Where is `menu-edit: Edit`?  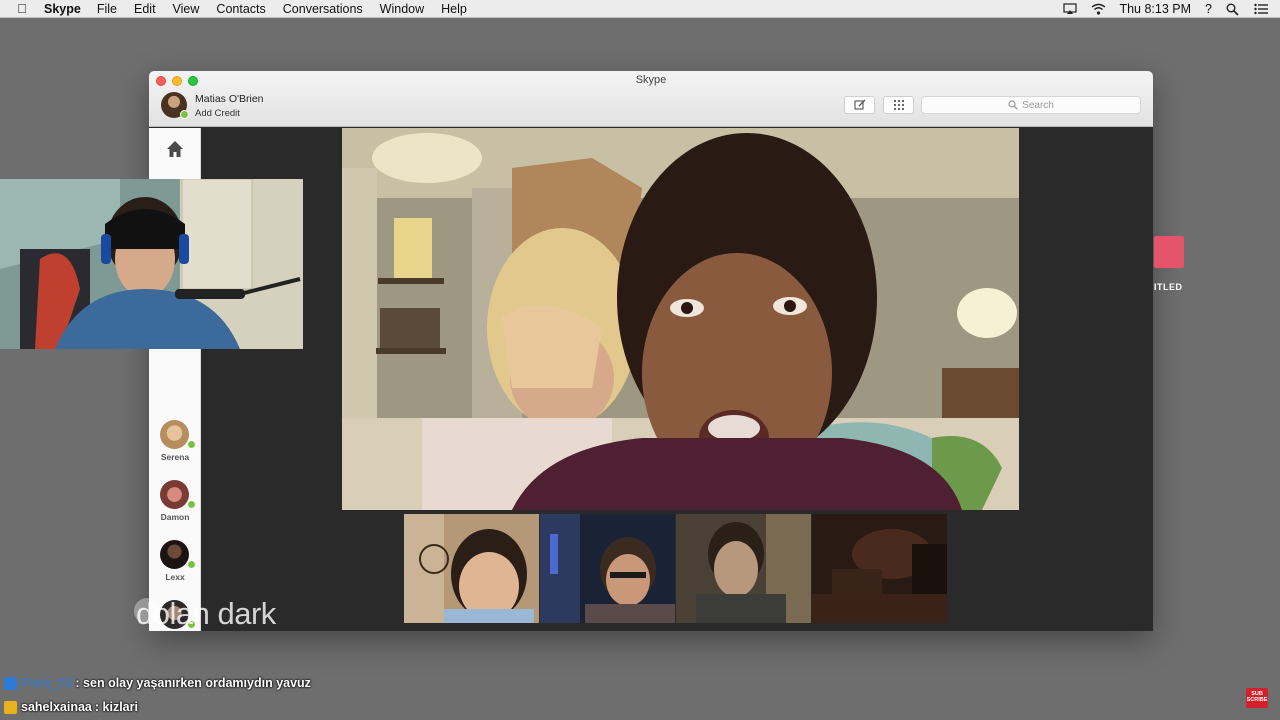
menu-edit: Edit is located at coordinates (145, 9).